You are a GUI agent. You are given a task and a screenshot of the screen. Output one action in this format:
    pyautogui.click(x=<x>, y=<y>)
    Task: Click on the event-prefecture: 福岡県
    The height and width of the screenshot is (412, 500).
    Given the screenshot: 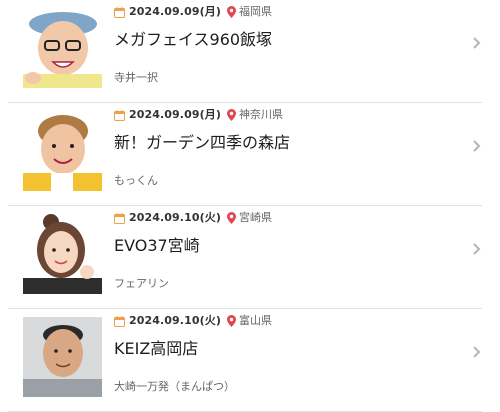 What is the action you would take?
    pyautogui.click(x=255, y=11)
    